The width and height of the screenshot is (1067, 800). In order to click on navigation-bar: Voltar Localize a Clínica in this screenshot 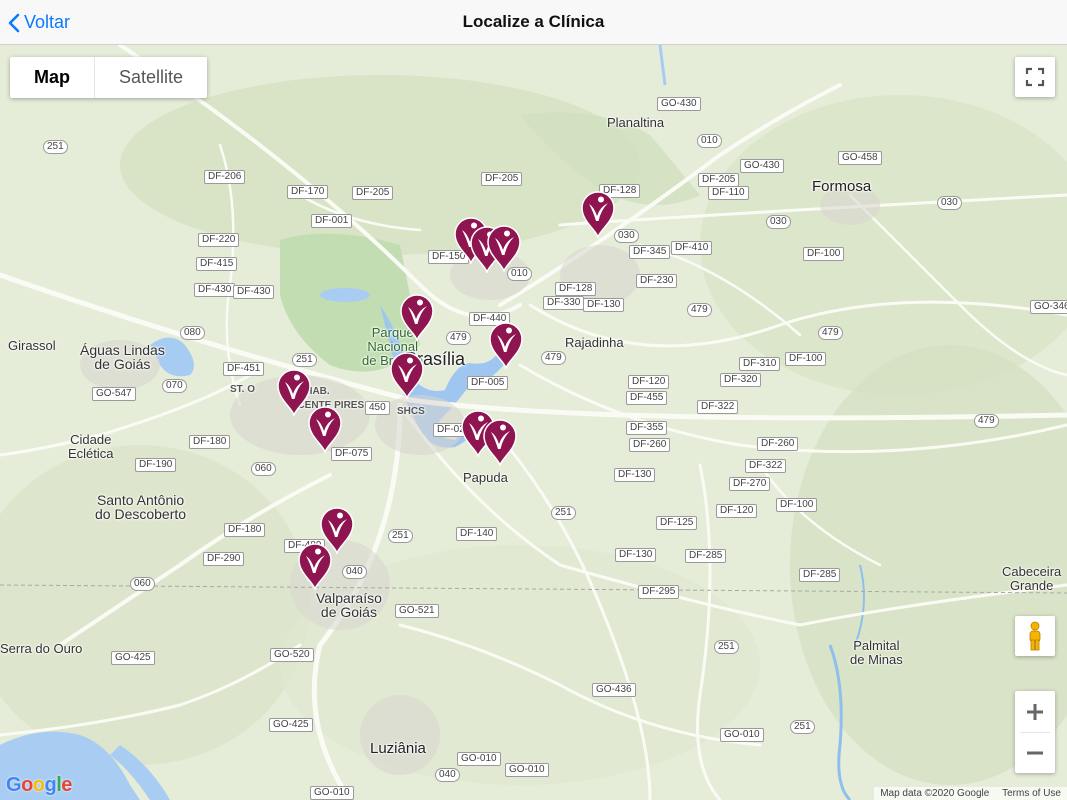, I will do `click(533, 22)`.